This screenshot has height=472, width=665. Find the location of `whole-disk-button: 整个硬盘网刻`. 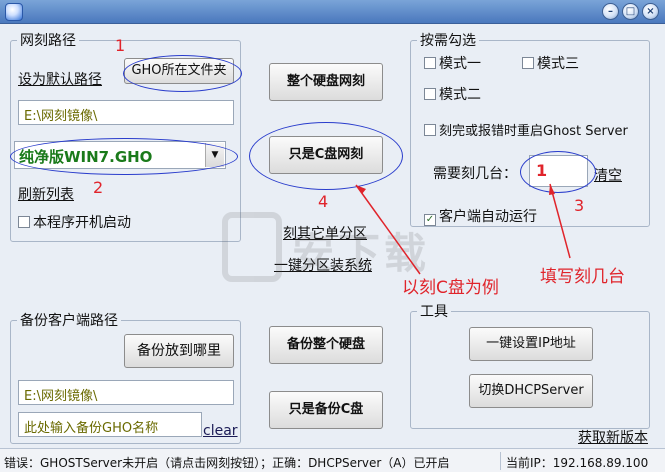

whole-disk-button: 整个硬盘网刻 is located at coordinates (326, 82).